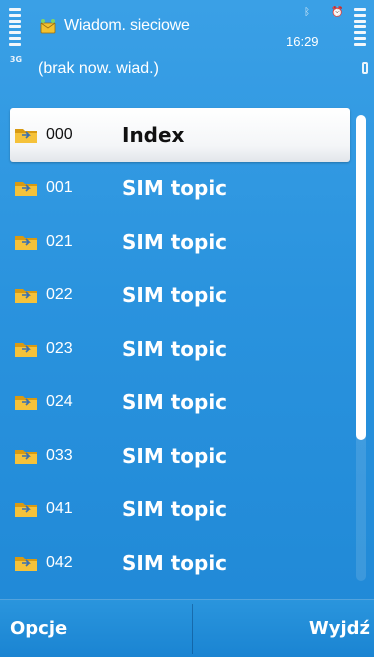 Image resolution: width=374 pixels, height=657 pixels. Describe the element at coordinates (16, 59) in the screenshot. I see `network-3g-icon: 3G` at that location.